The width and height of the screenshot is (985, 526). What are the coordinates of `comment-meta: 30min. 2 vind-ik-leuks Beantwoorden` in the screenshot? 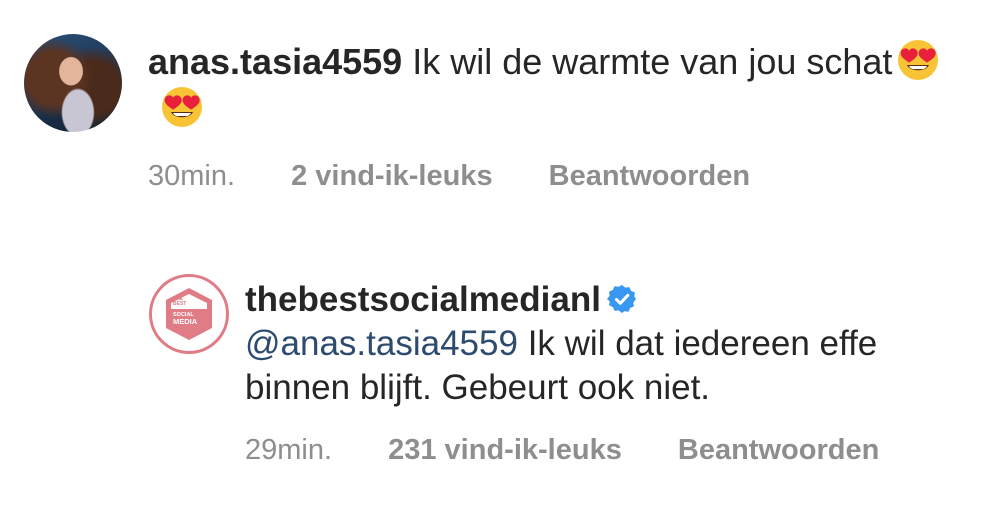 It's located at (556, 176).